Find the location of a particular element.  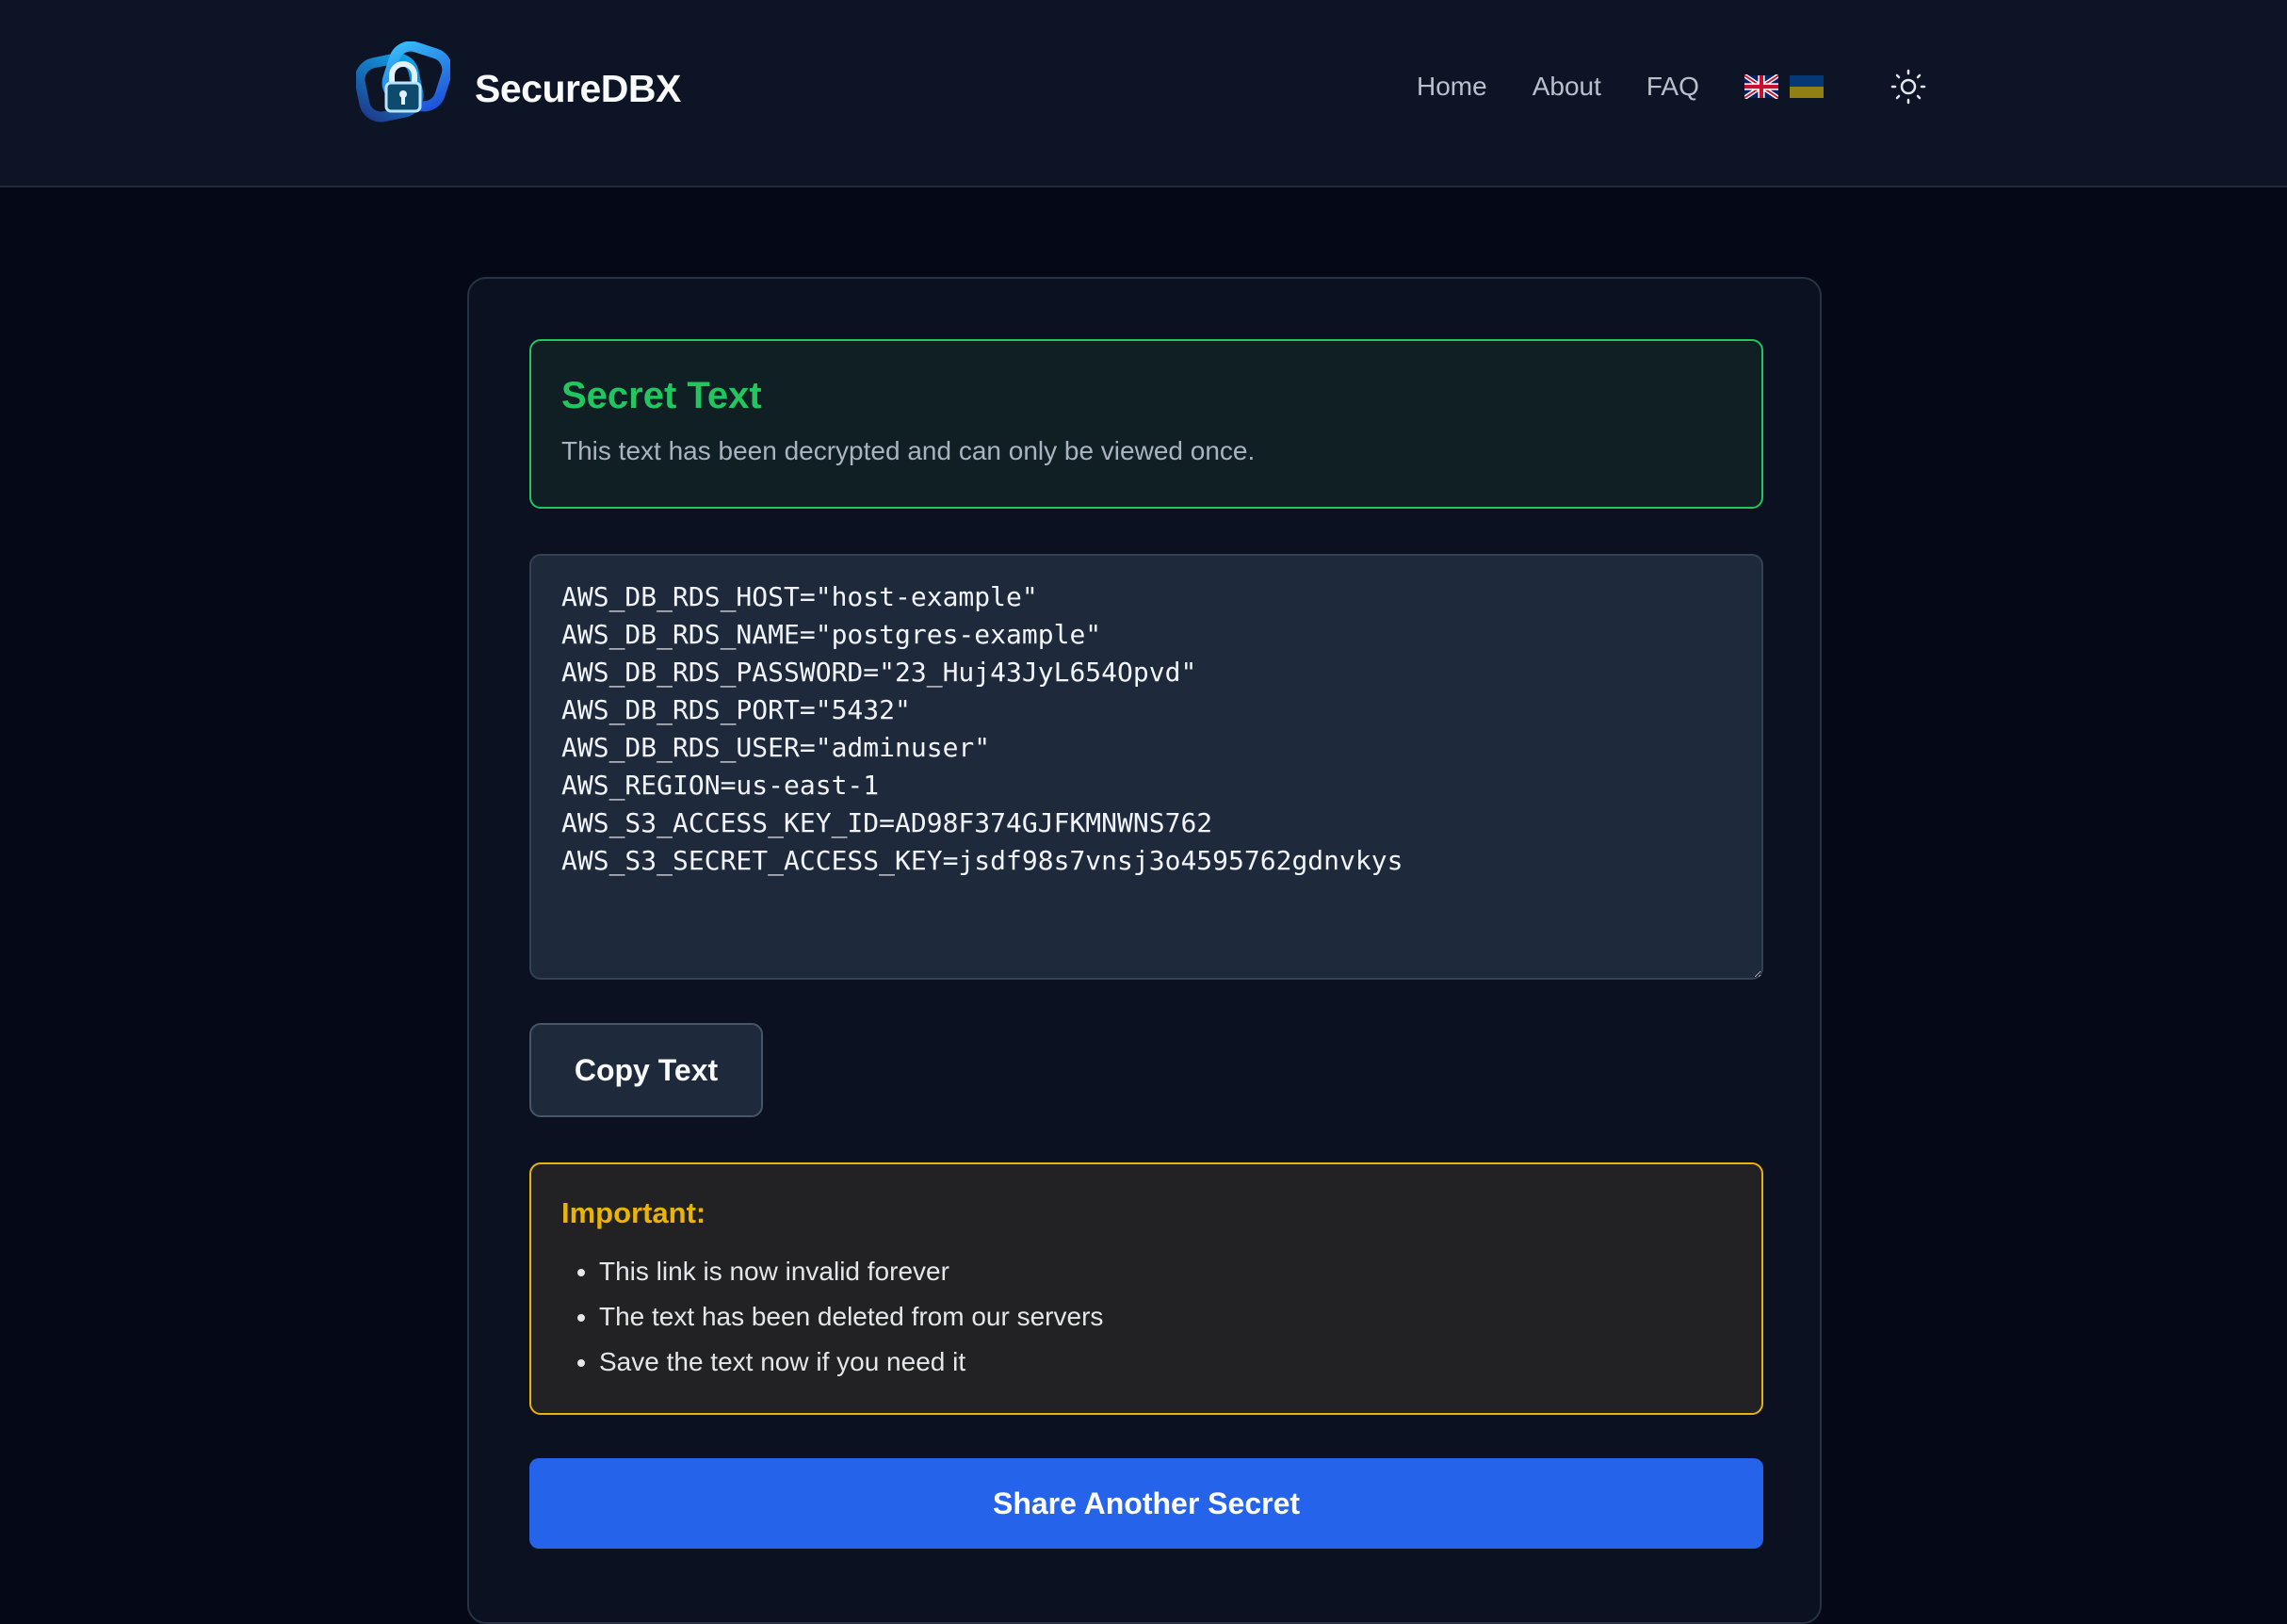

ukraine-flag-icon is located at coordinates (1807, 87).